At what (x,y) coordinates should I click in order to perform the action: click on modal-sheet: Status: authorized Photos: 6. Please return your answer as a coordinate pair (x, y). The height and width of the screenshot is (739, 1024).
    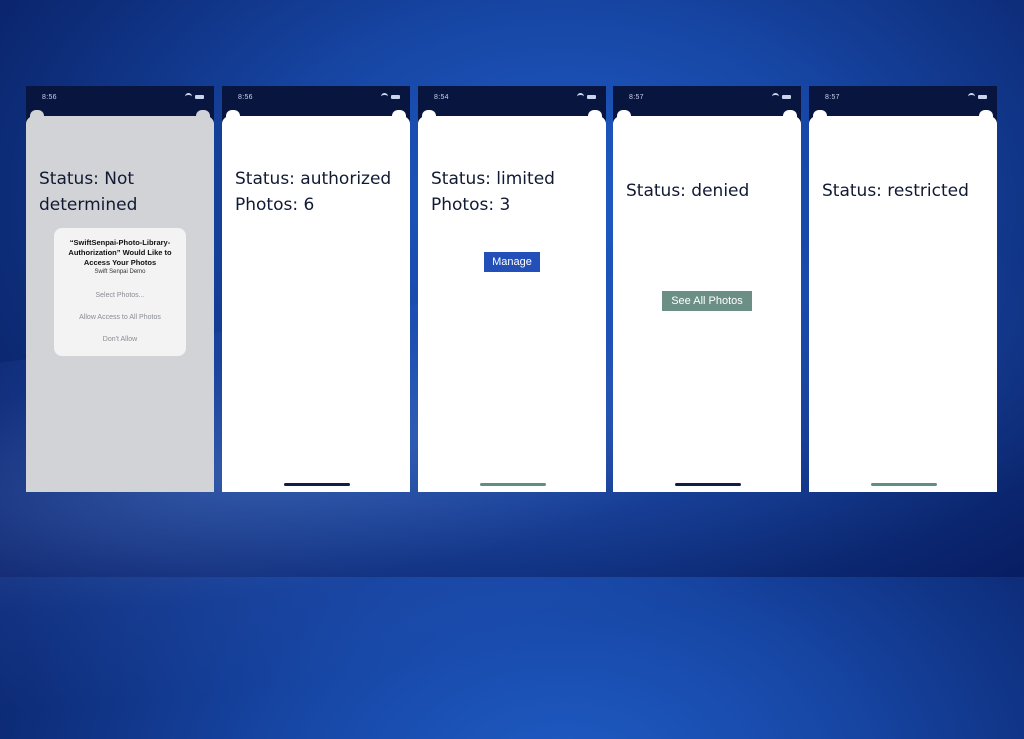
    Looking at the image, I should click on (316, 304).